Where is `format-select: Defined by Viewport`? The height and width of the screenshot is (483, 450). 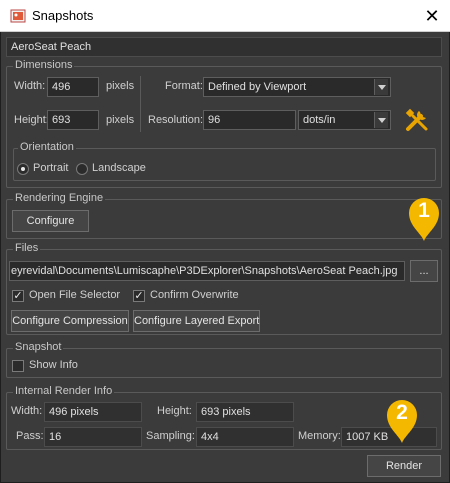
format-select: Defined by Viewport is located at coordinates (297, 87).